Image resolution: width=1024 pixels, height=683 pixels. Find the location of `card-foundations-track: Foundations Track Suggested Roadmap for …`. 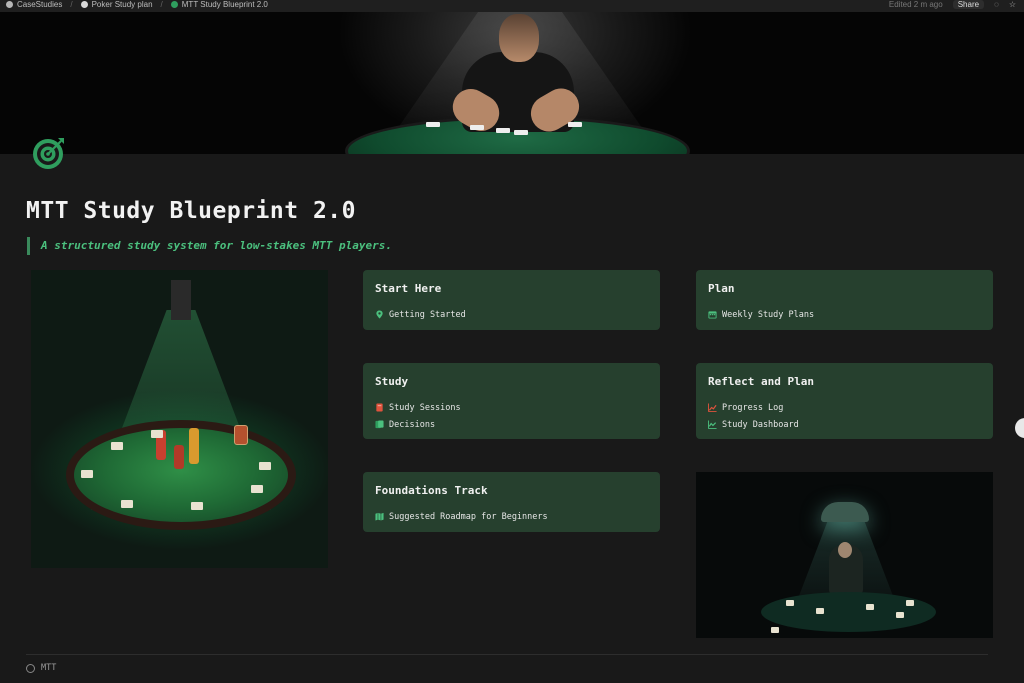

card-foundations-track: Foundations Track Suggested Roadmap for … is located at coordinates (511, 502).